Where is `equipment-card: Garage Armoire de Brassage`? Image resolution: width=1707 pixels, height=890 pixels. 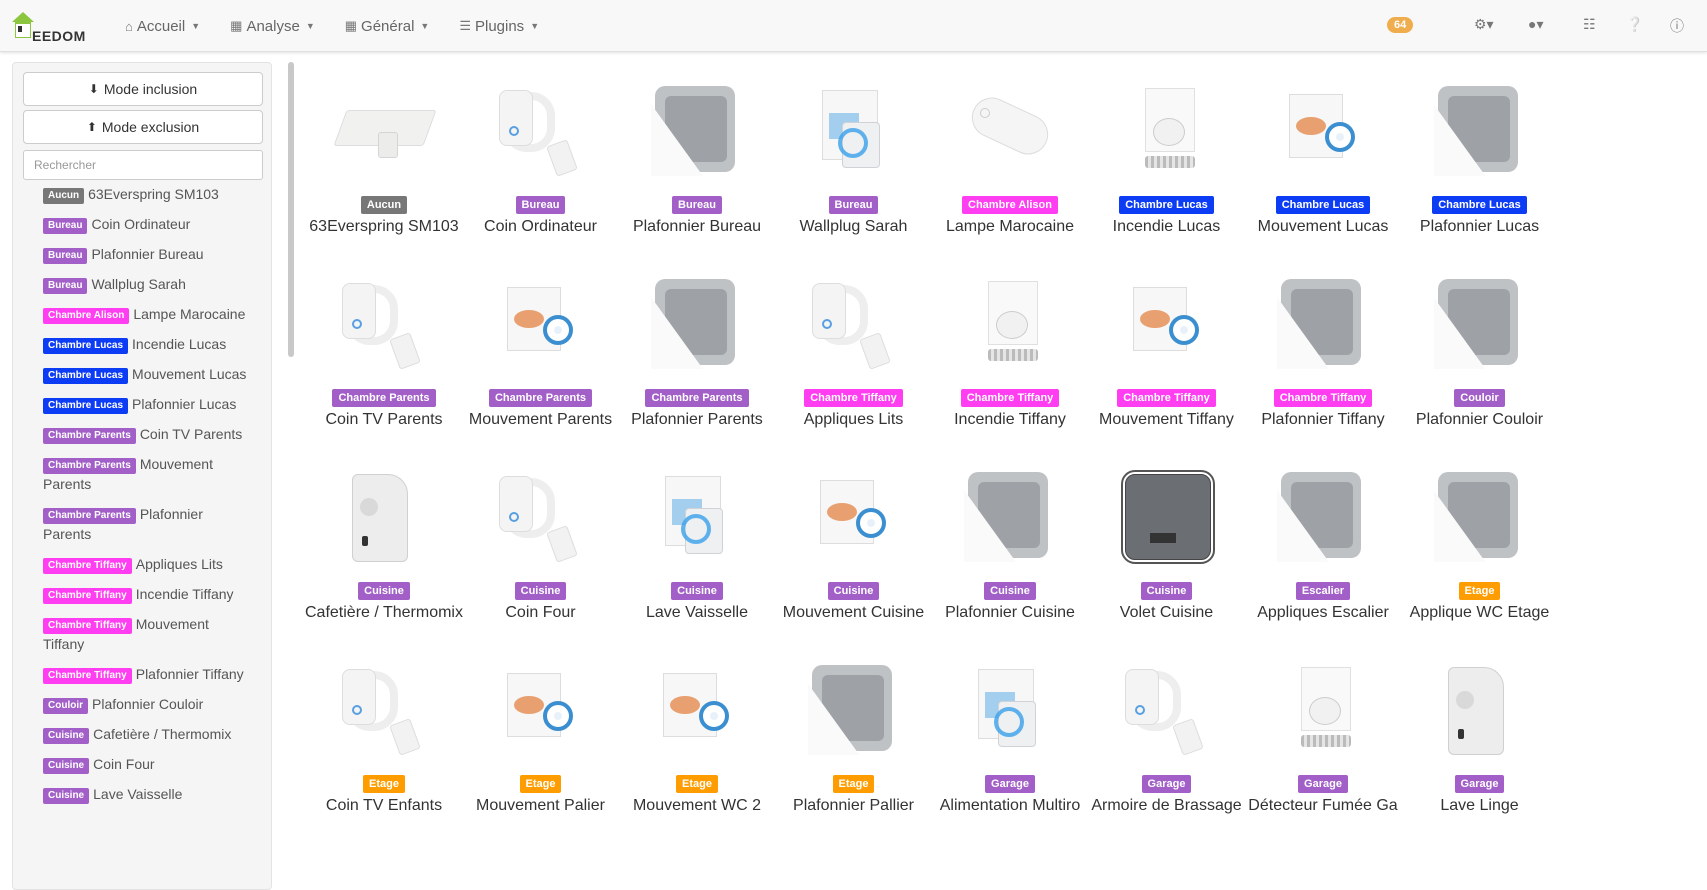 equipment-card: Garage Armoire de Brassage is located at coordinates (1167, 739).